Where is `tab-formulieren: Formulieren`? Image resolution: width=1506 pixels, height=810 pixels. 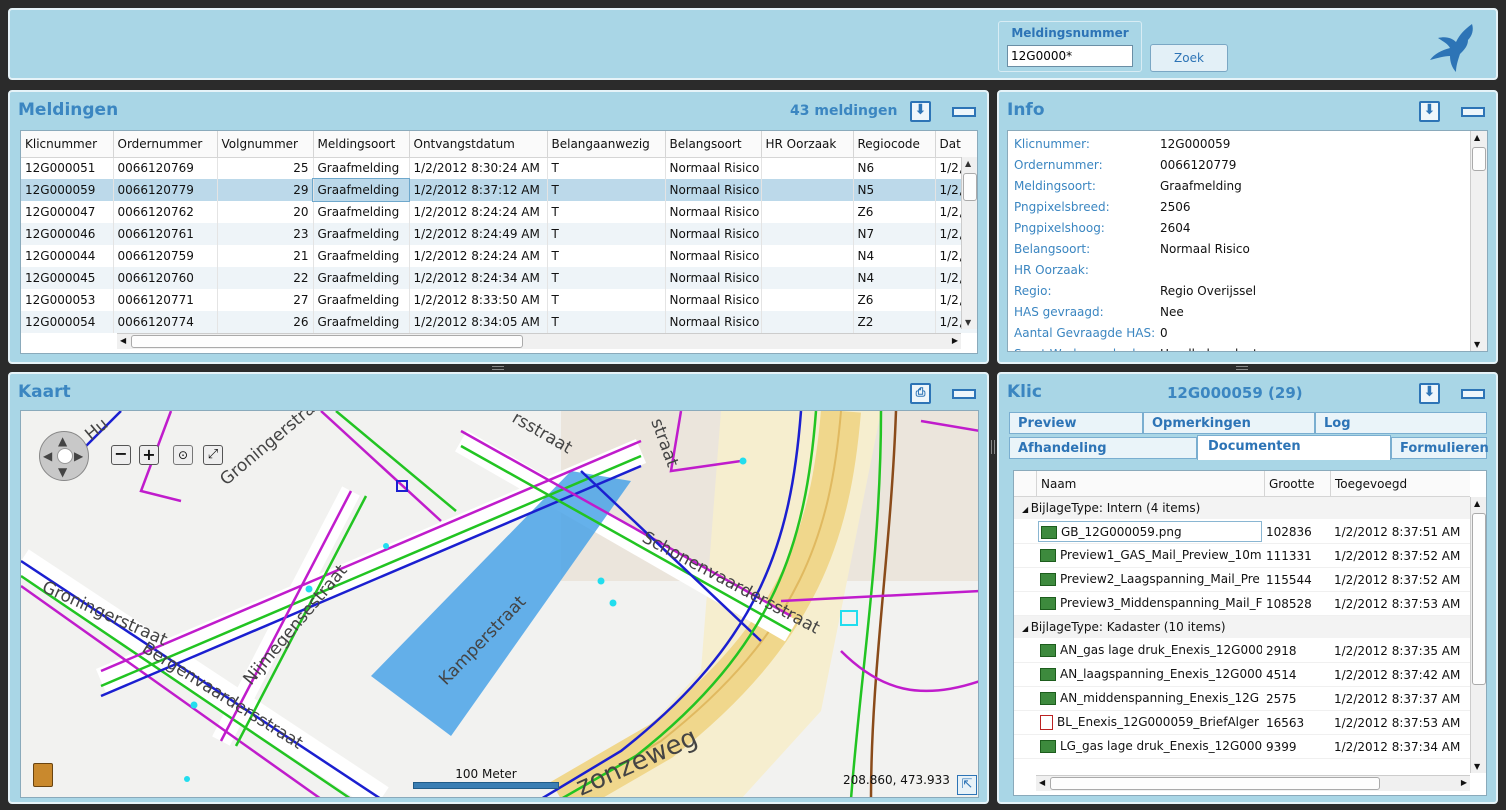
tab-formulieren: Formulieren is located at coordinates (1440, 448).